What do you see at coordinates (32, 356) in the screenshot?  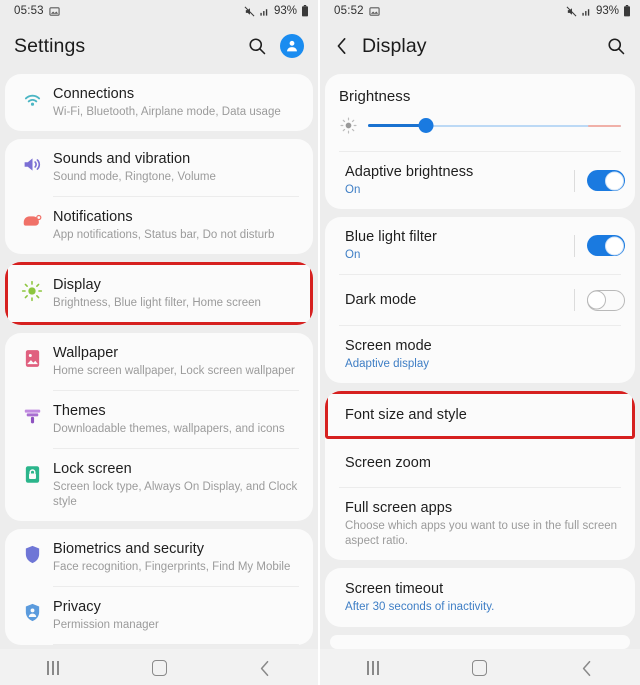 I see `wallpaper-icon` at bounding box center [32, 356].